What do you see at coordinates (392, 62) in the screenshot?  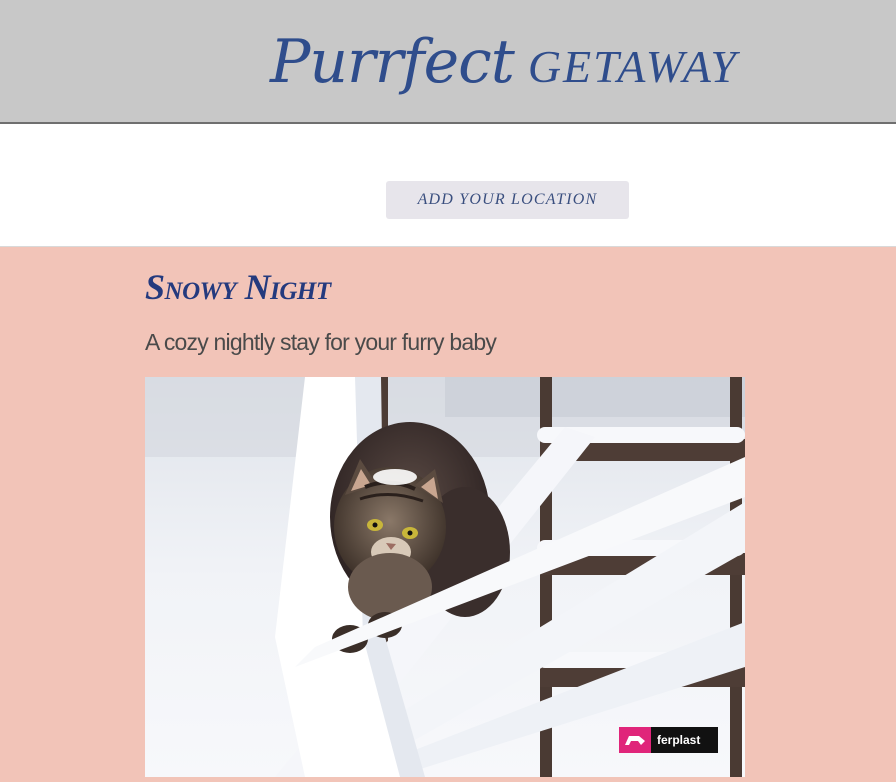 I see `brand-script-text: Purrfect` at bounding box center [392, 62].